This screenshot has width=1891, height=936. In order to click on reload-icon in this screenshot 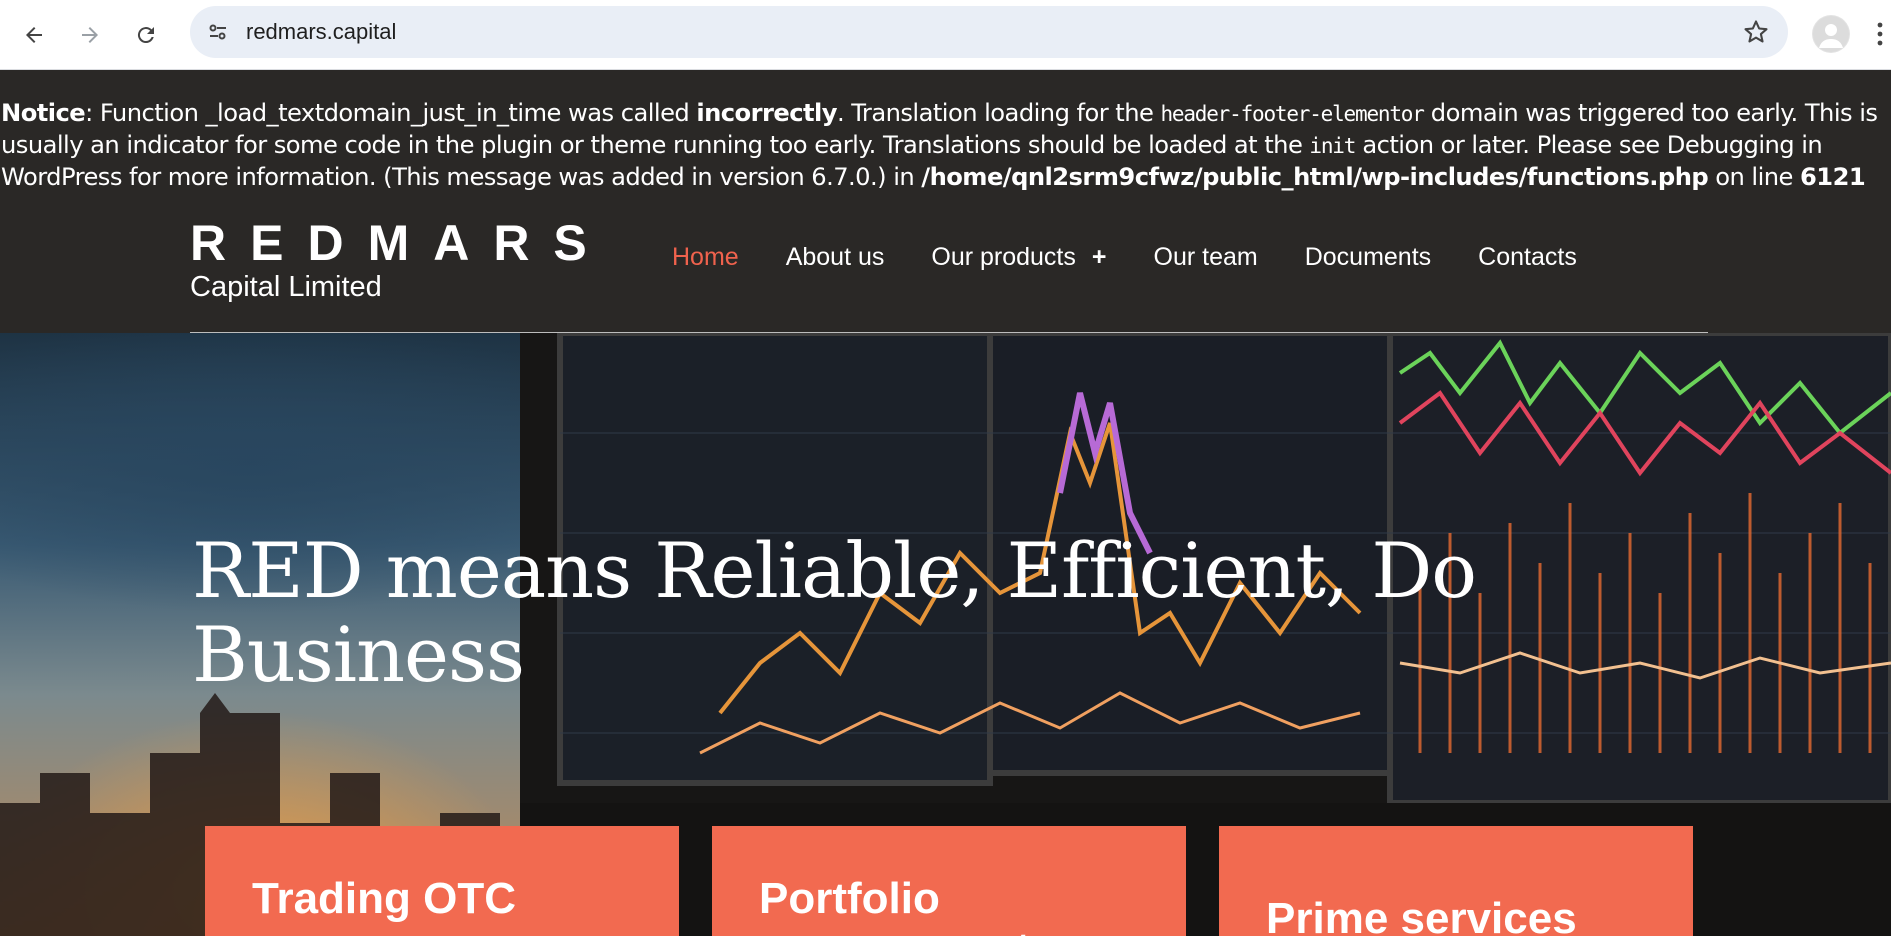, I will do `click(145, 35)`.